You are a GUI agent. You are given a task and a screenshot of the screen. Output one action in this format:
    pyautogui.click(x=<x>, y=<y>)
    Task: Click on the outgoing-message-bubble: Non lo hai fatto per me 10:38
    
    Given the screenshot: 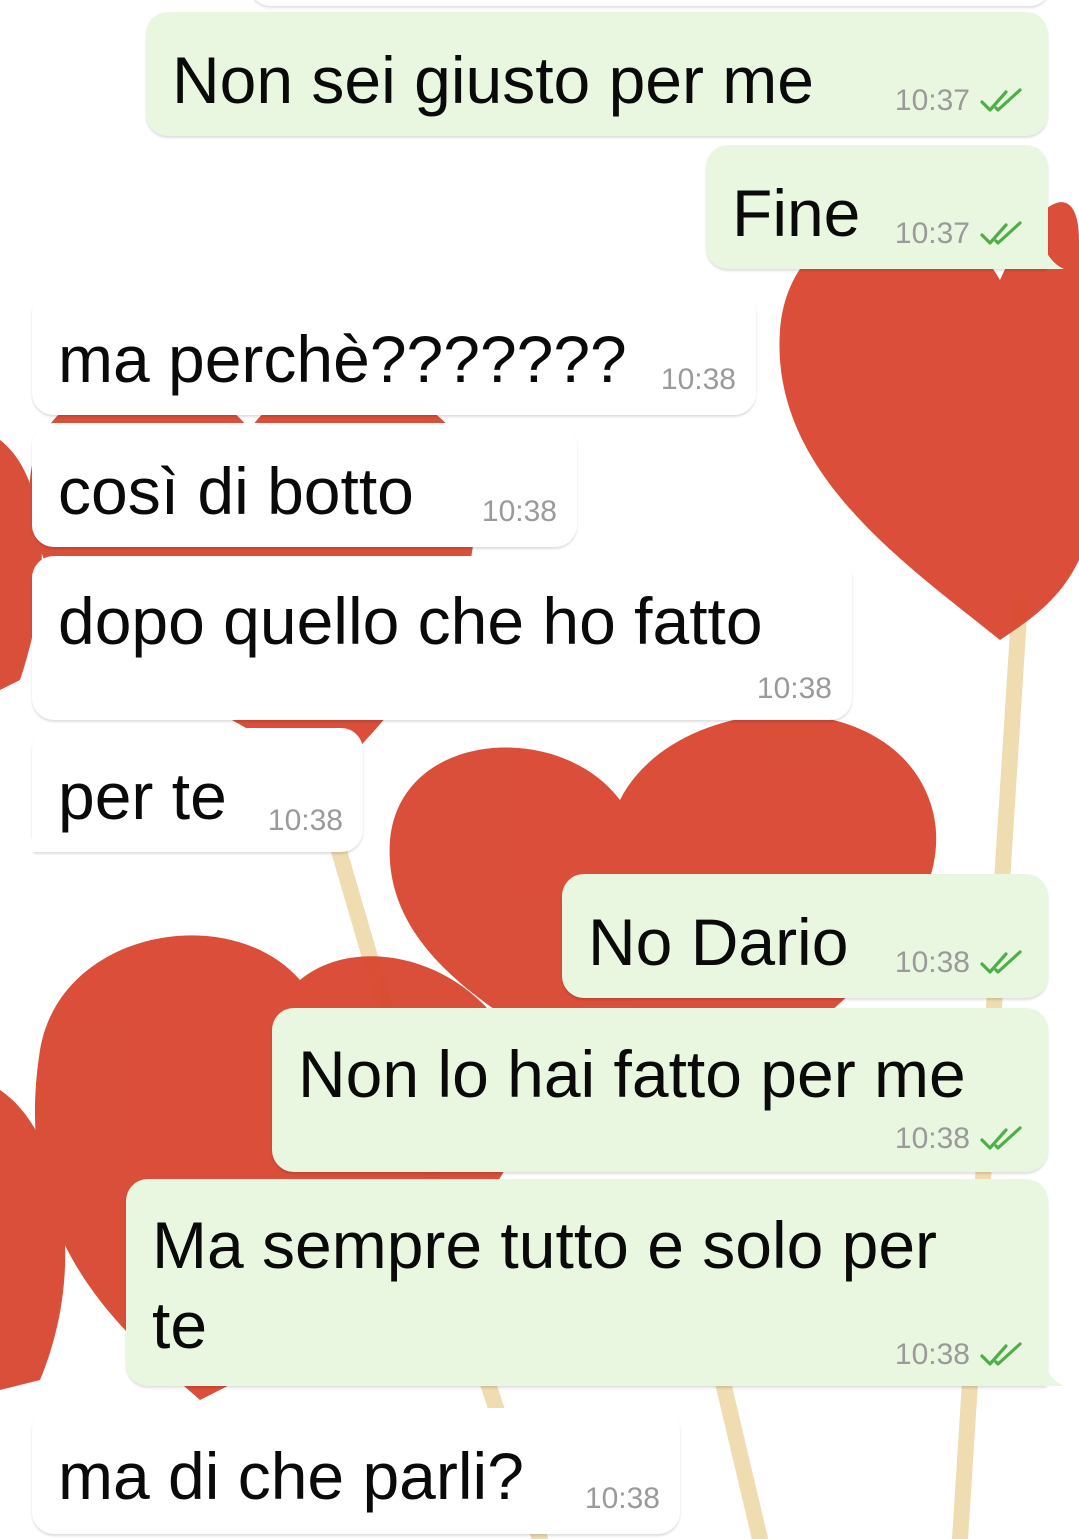 What is the action you would take?
    pyautogui.click(x=660, y=1090)
    